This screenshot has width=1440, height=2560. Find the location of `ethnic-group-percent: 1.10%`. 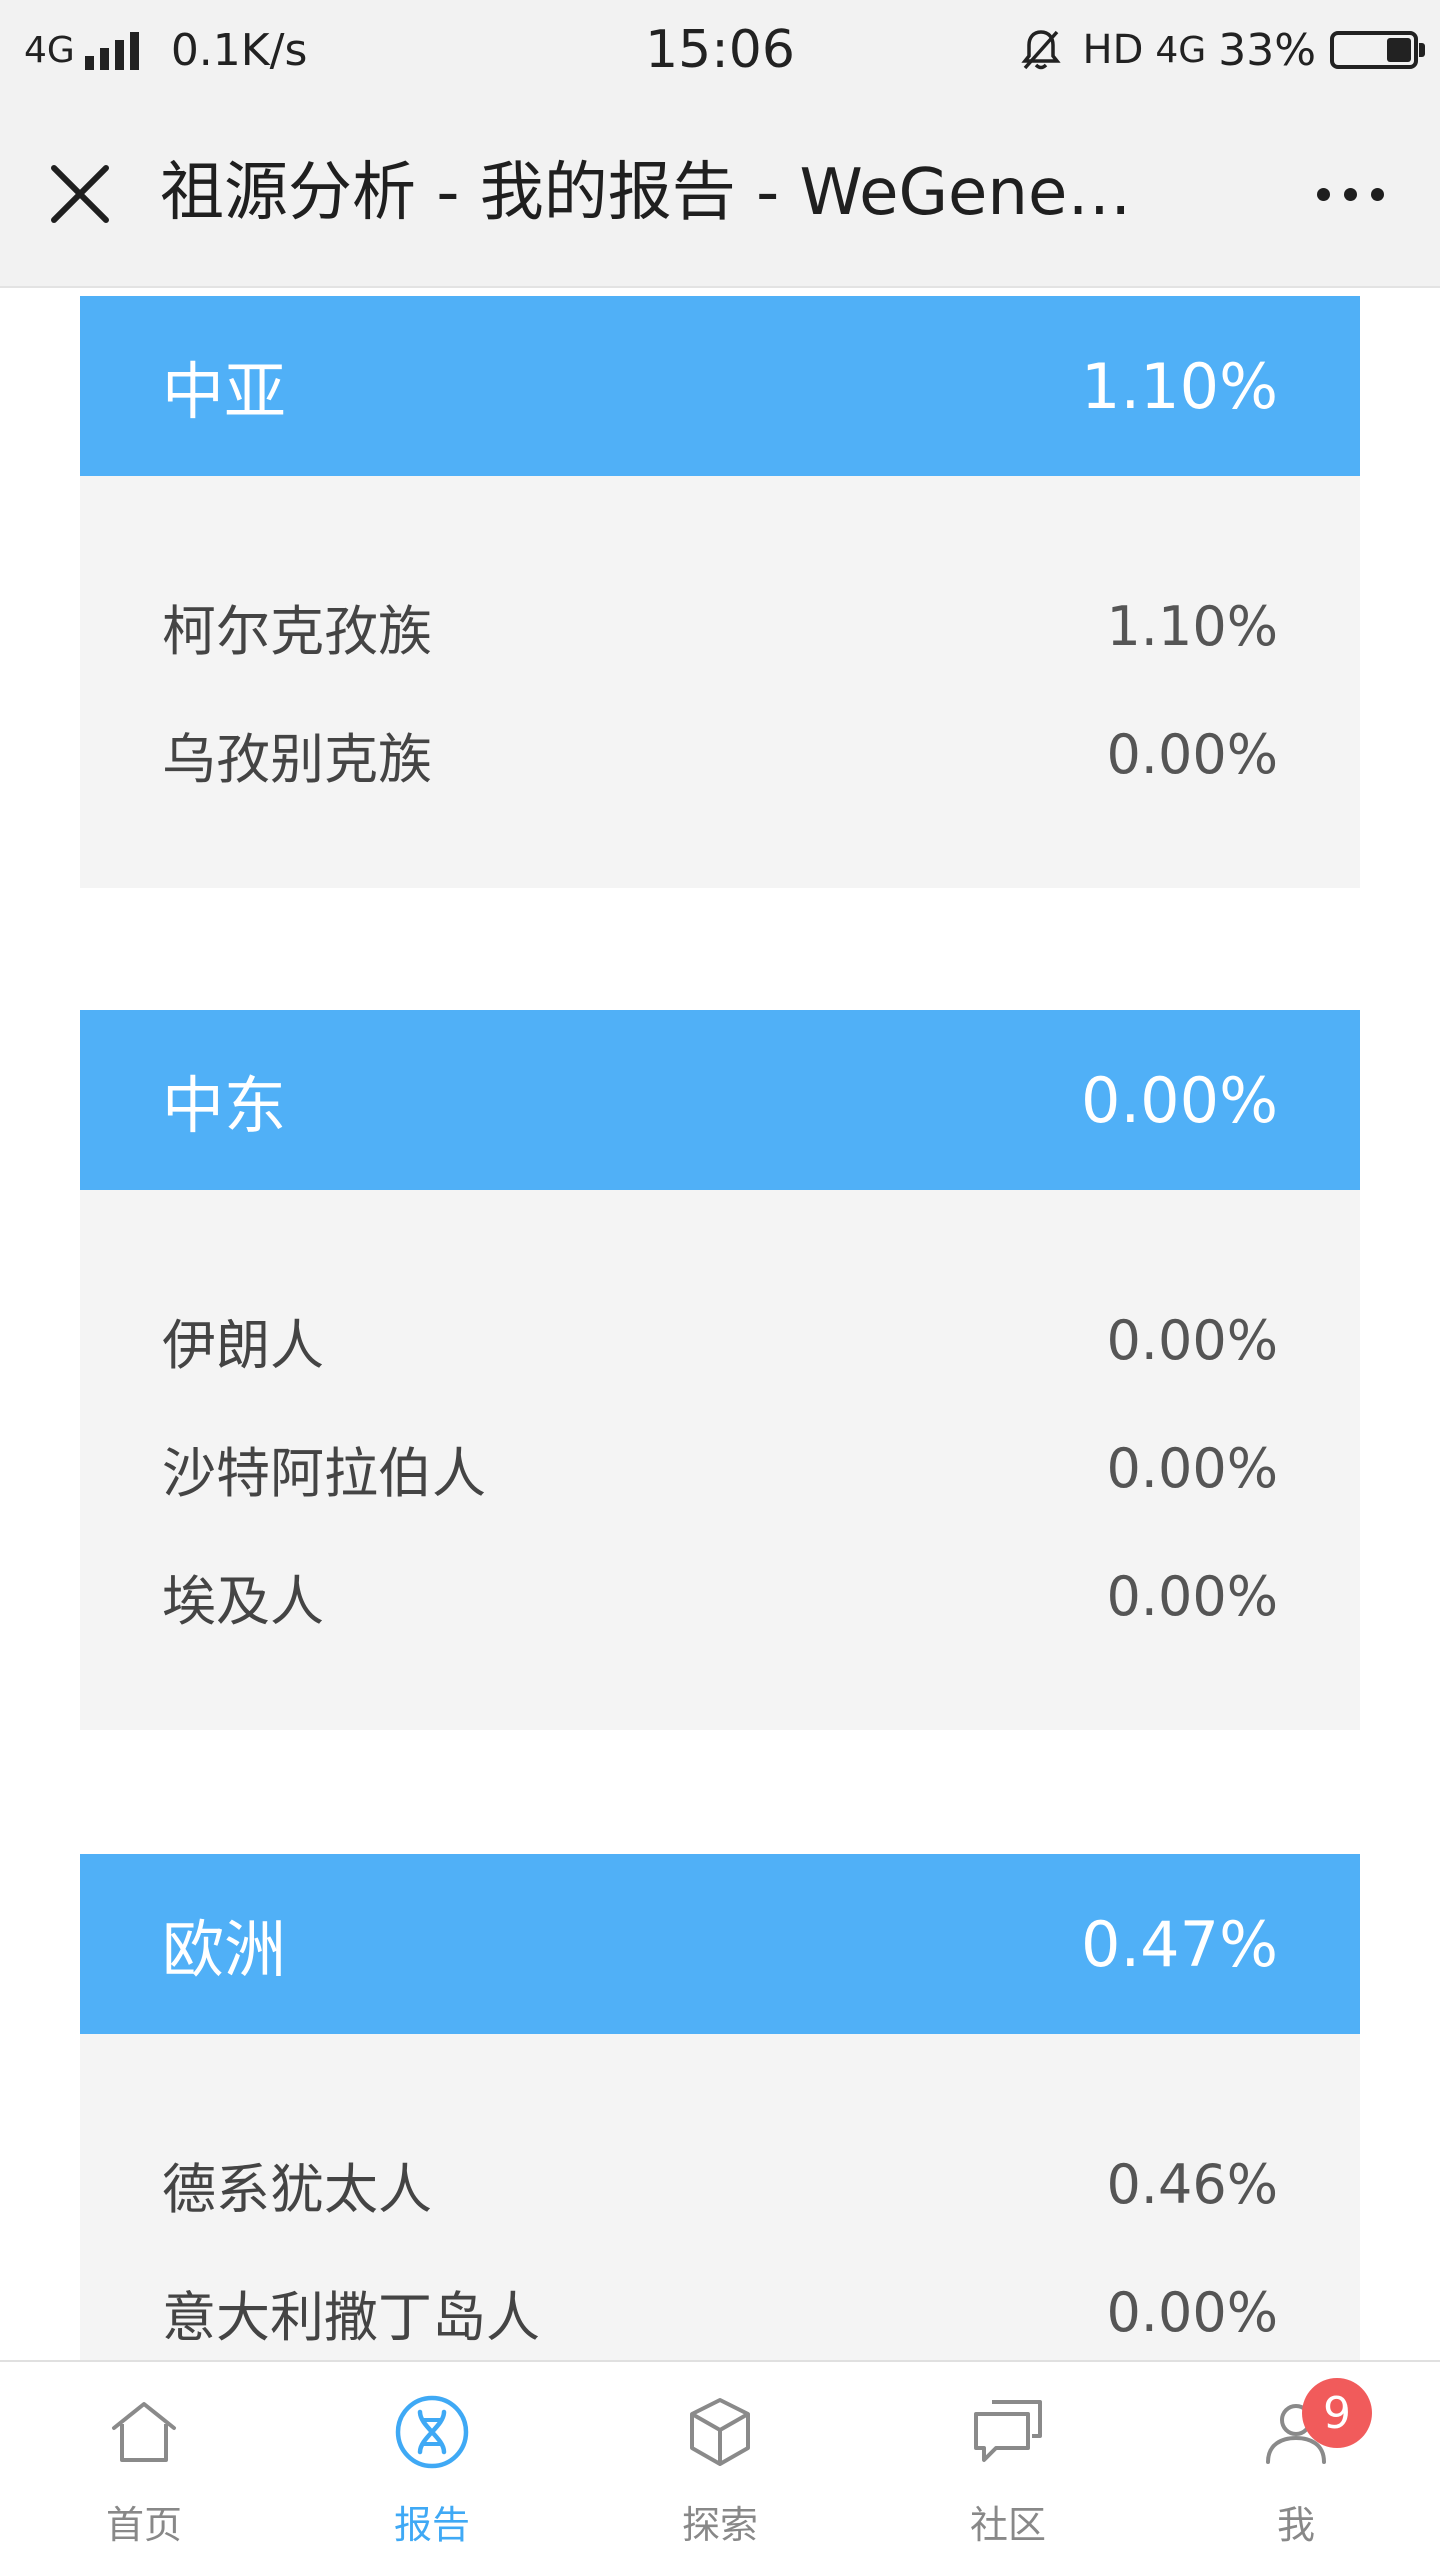

ethnic-group-percent: 1.10% is located at coordinates (1192, 626).